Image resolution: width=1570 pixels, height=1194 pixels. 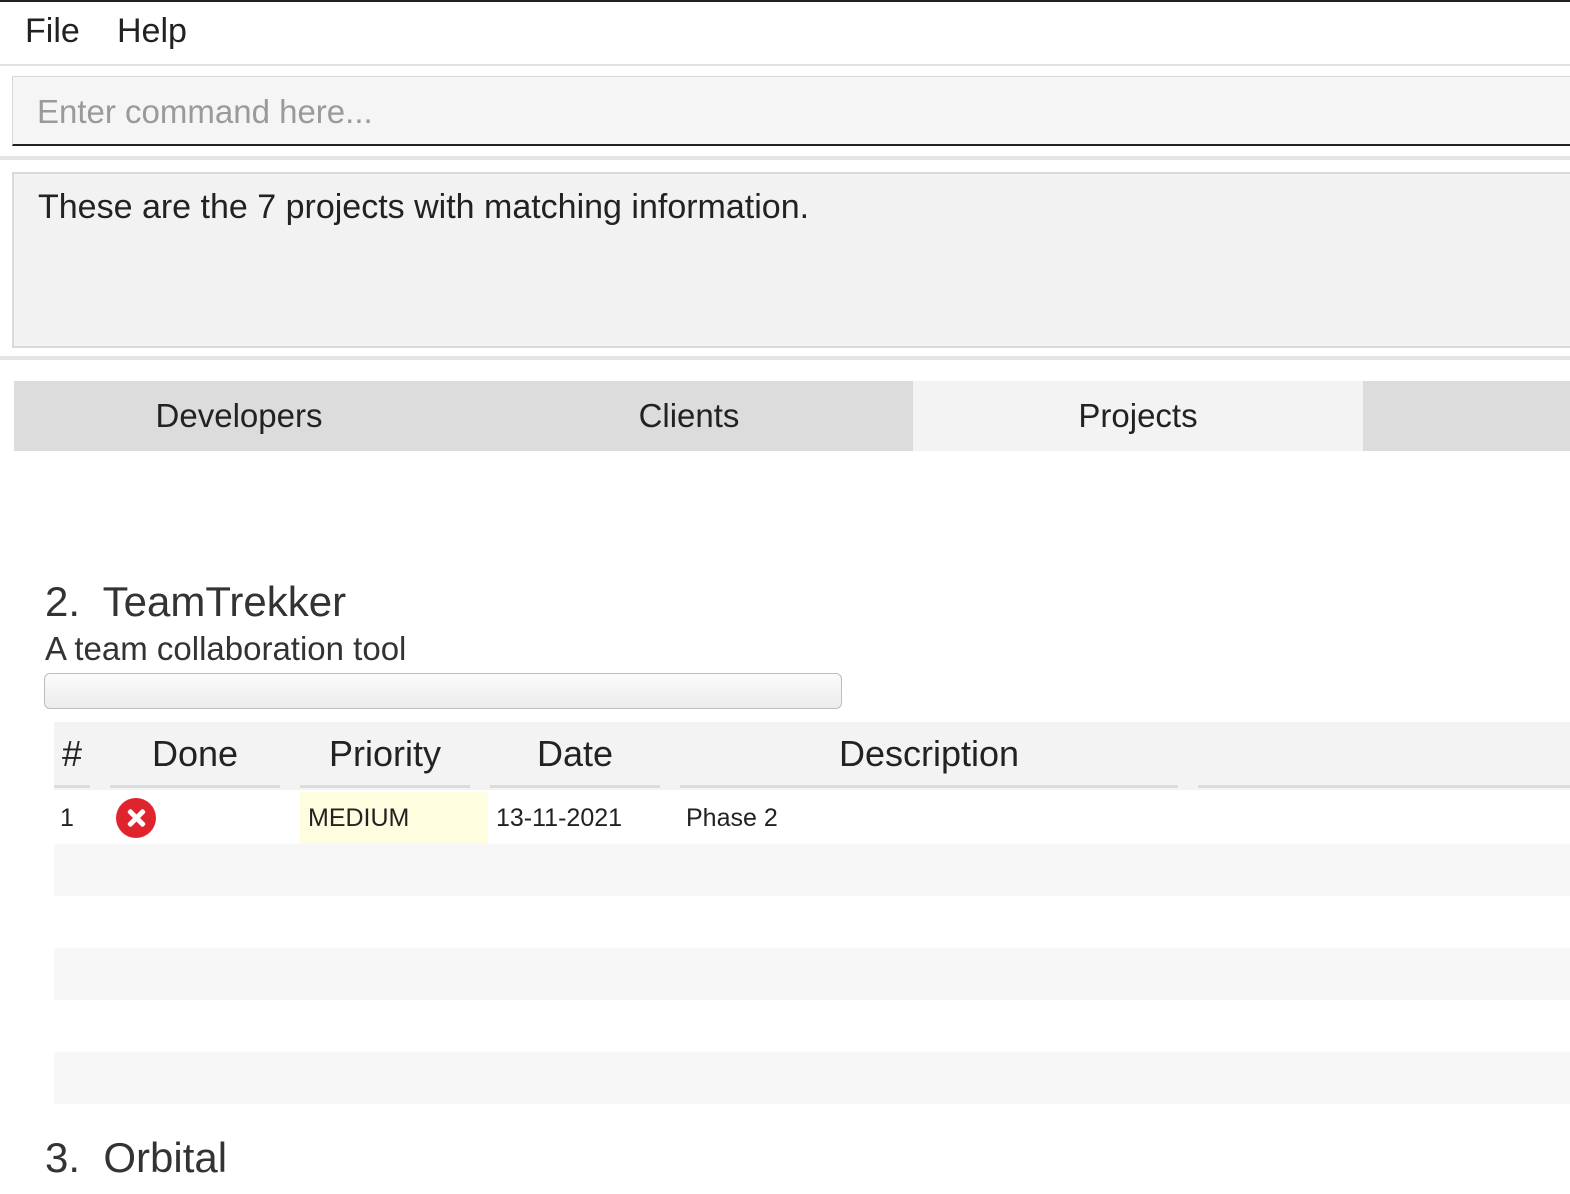 I want to click on tab-developers: Developers, so click(x=239, y=416).